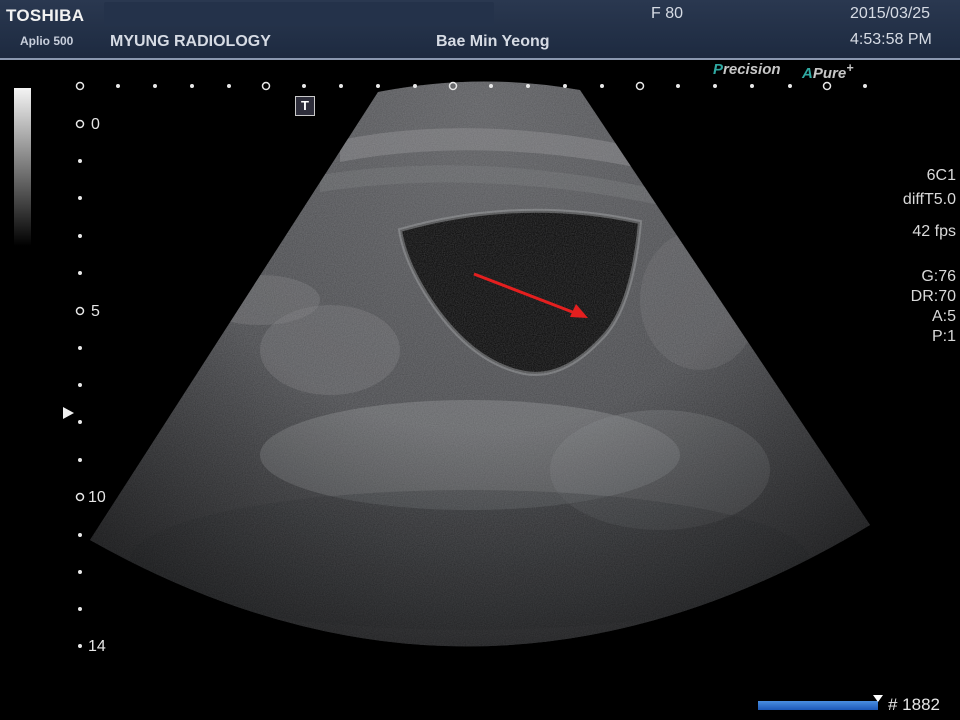 The height and width of the screenshot is (720, 960). What do you see at coordinates (934, 231) in the screenshot?
I see `fps-label: 42 fps` at bounding box center [934, 231].